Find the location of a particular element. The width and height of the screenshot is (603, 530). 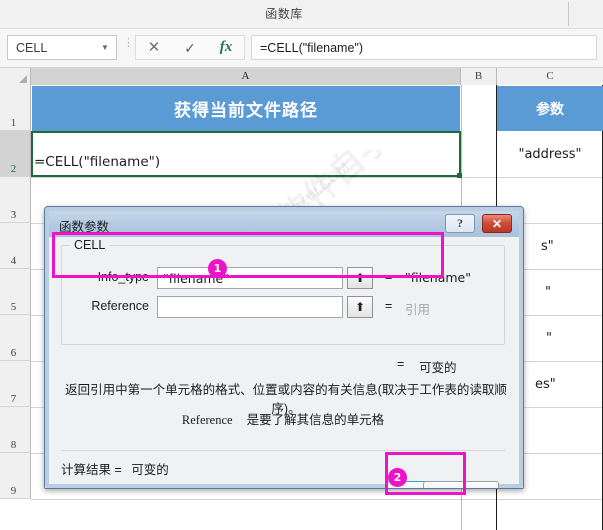

argument-equals-reference: = is located at coordinates (389, 306).